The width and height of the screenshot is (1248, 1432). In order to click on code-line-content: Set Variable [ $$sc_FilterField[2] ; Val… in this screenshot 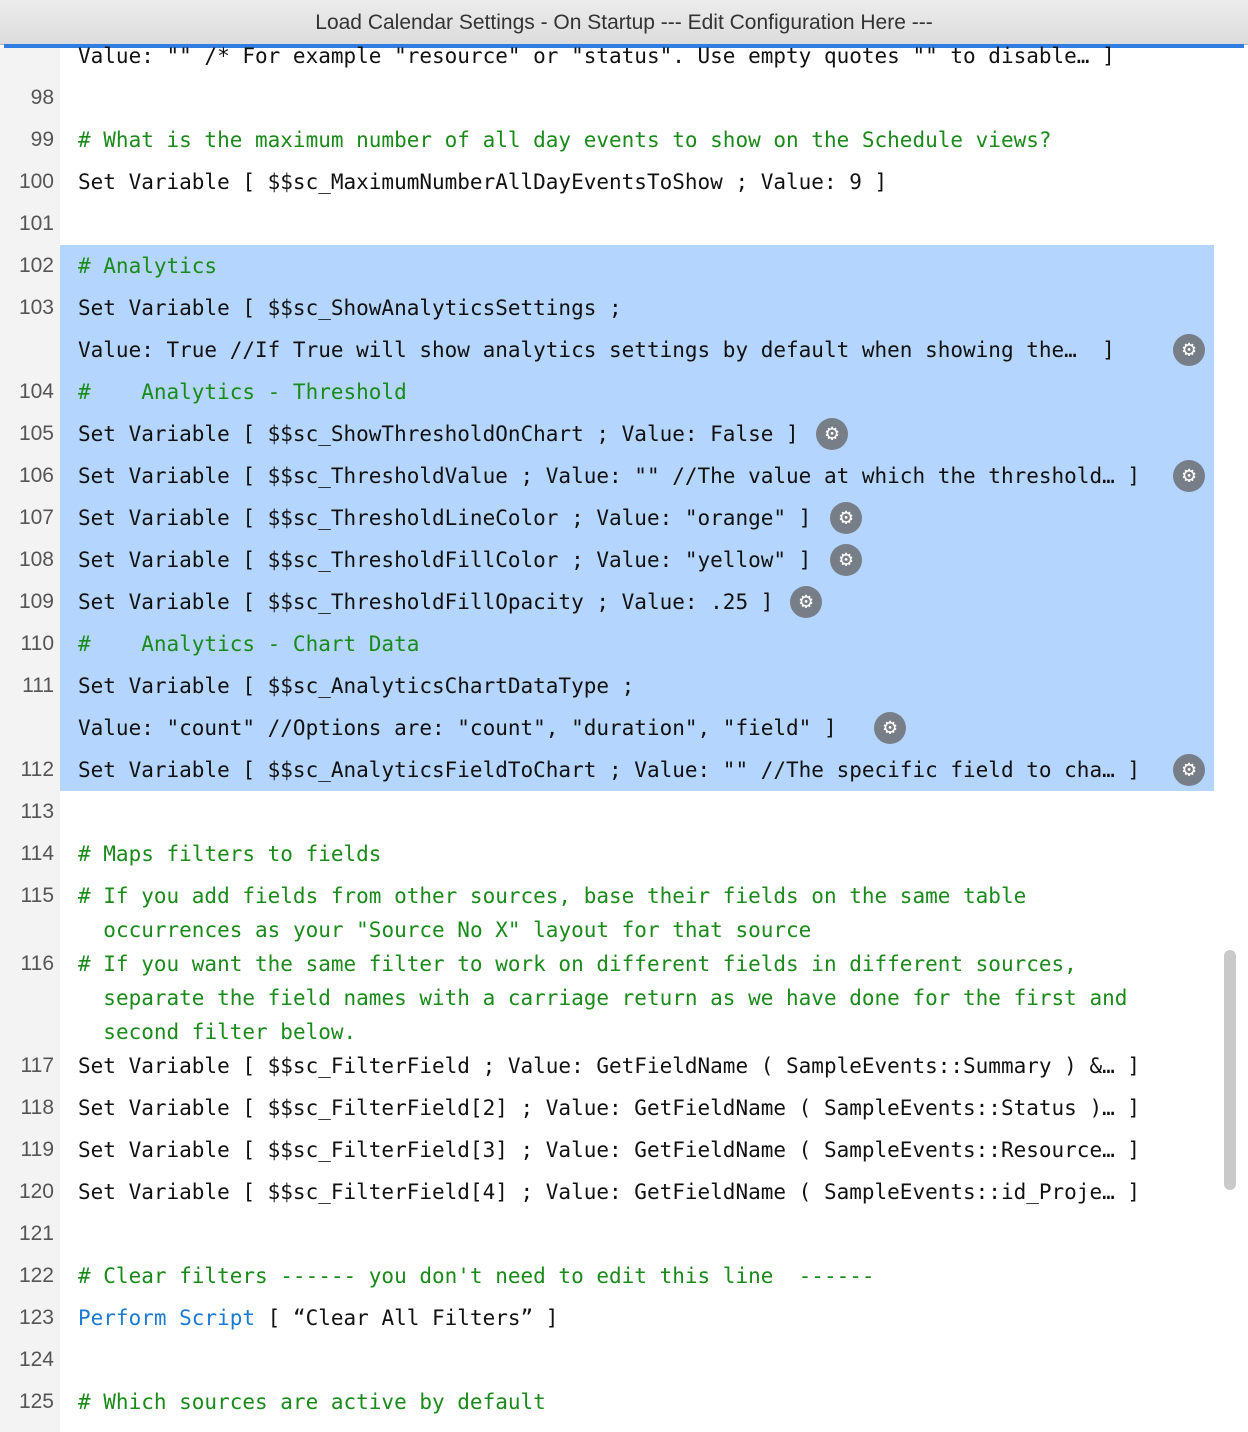, I will do `click(637, 1108)`.